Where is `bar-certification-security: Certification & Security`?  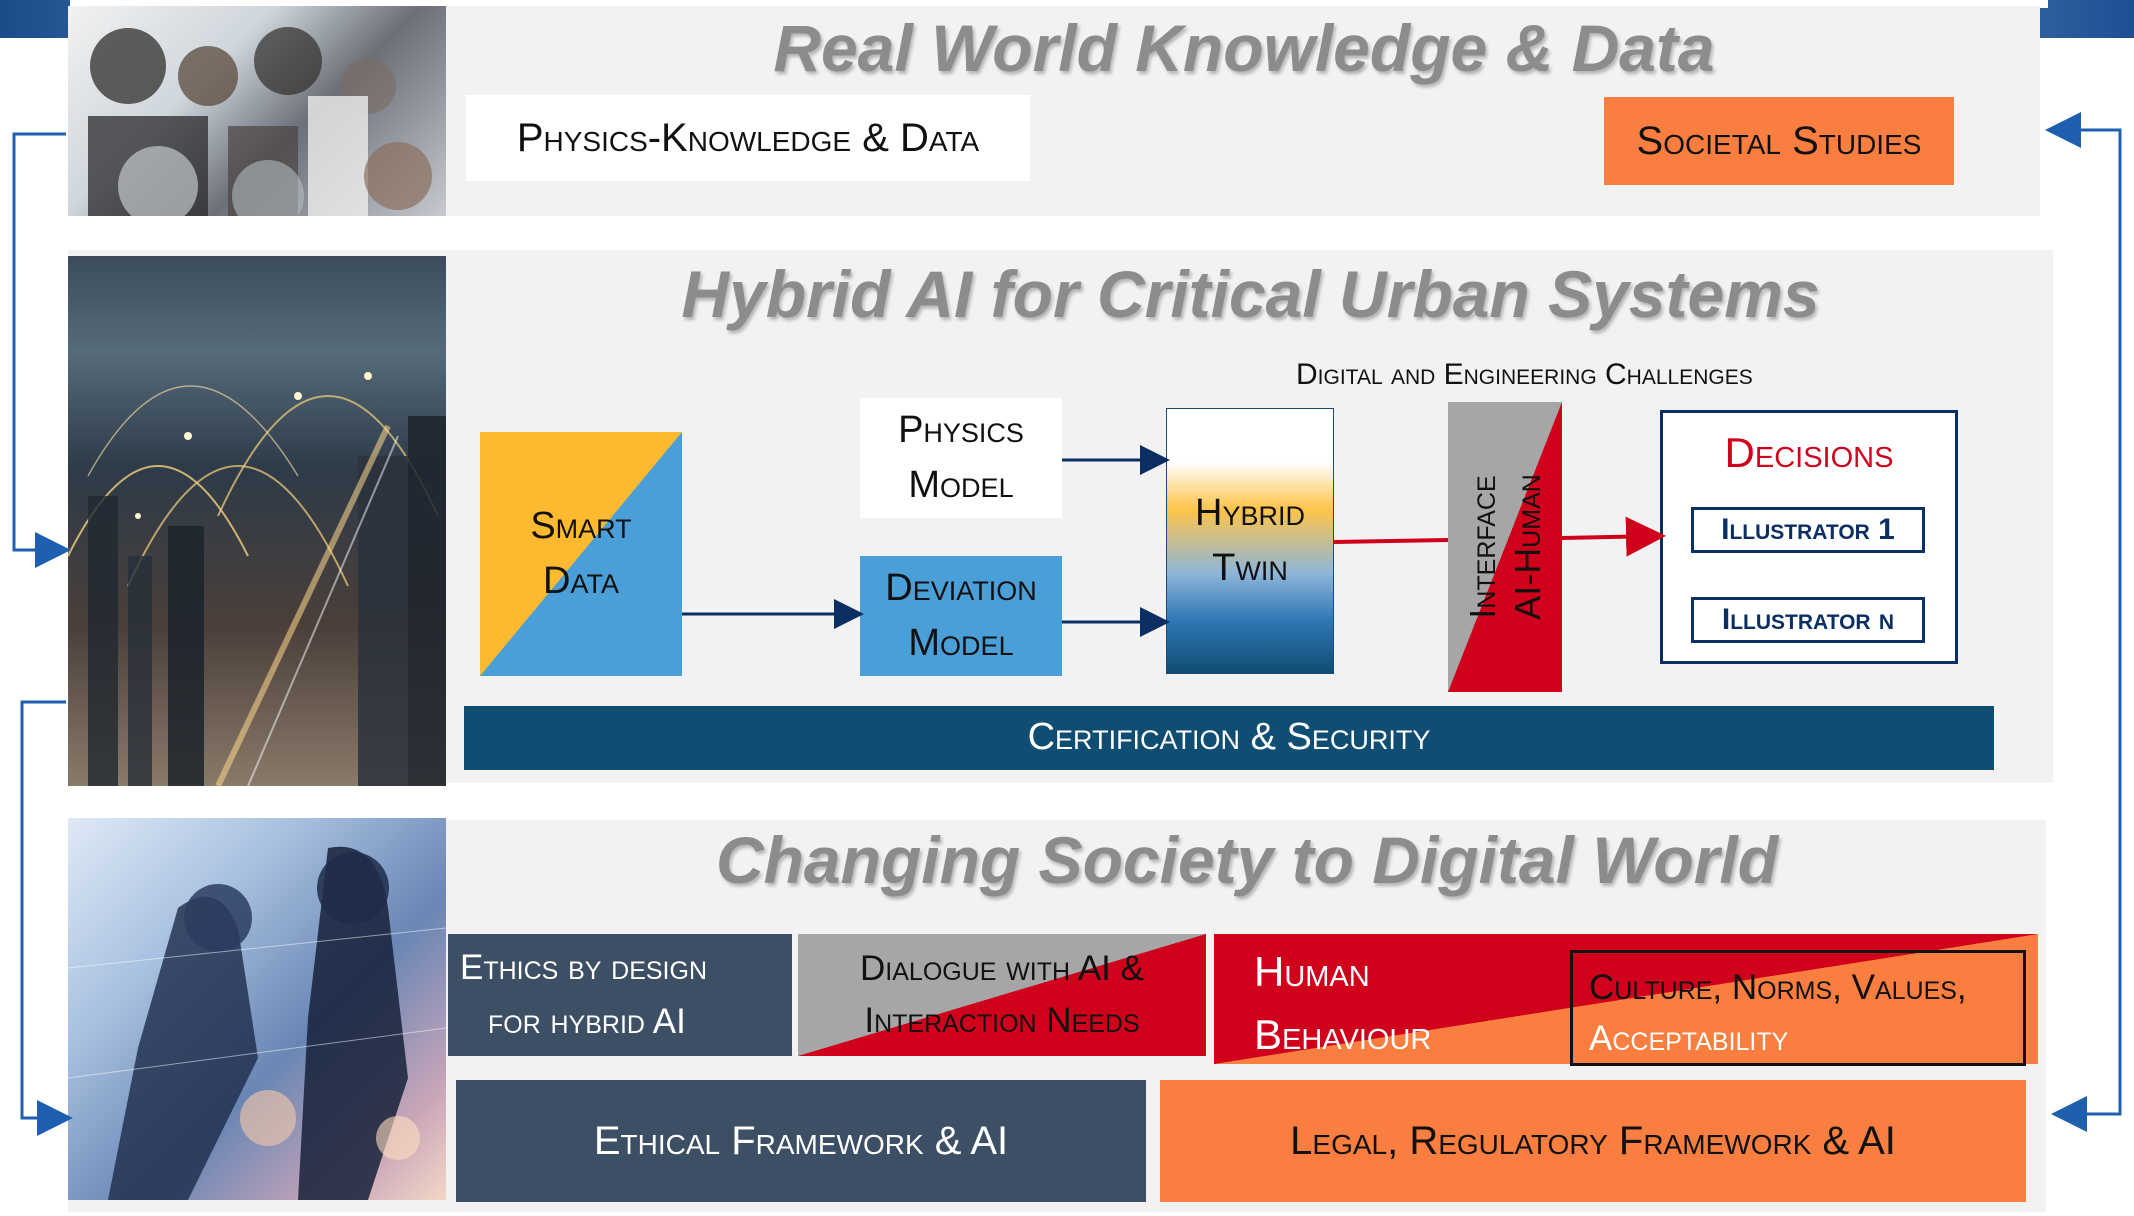 bar-certification-security: Certification & Security is located at coordinates (1229, 738).